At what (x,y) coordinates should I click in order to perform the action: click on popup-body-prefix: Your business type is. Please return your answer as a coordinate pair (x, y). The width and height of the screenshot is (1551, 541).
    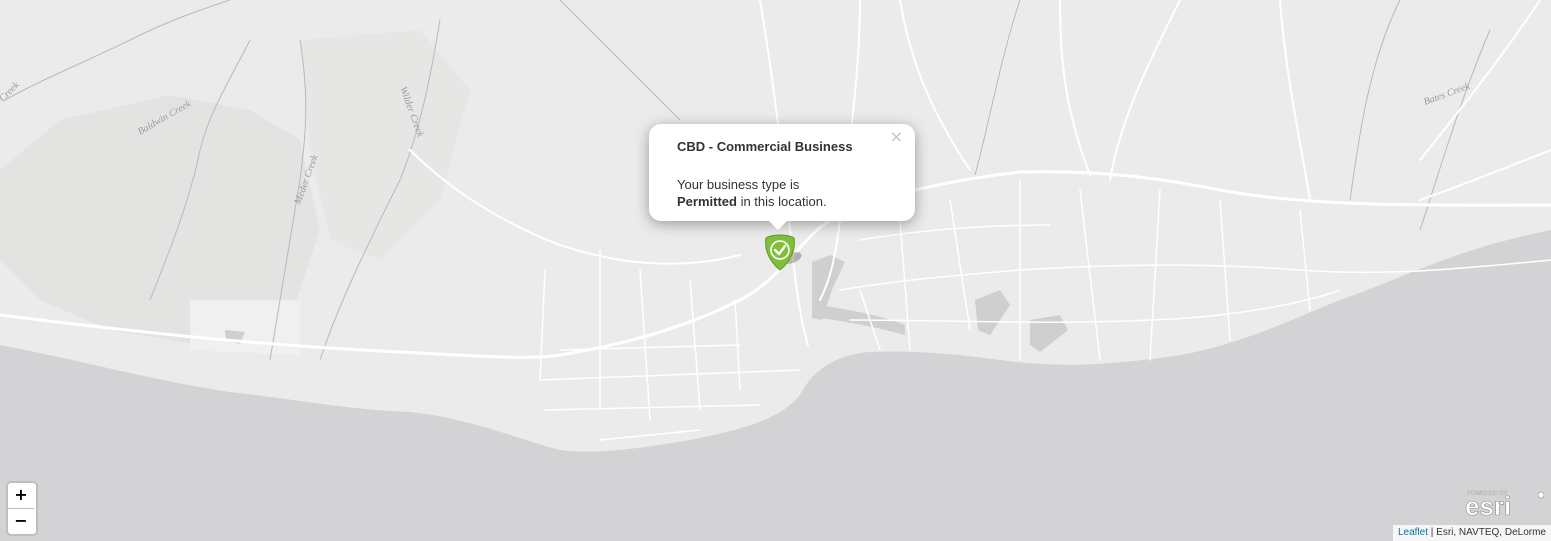
    Looking at the image, I should click on (738, 184).